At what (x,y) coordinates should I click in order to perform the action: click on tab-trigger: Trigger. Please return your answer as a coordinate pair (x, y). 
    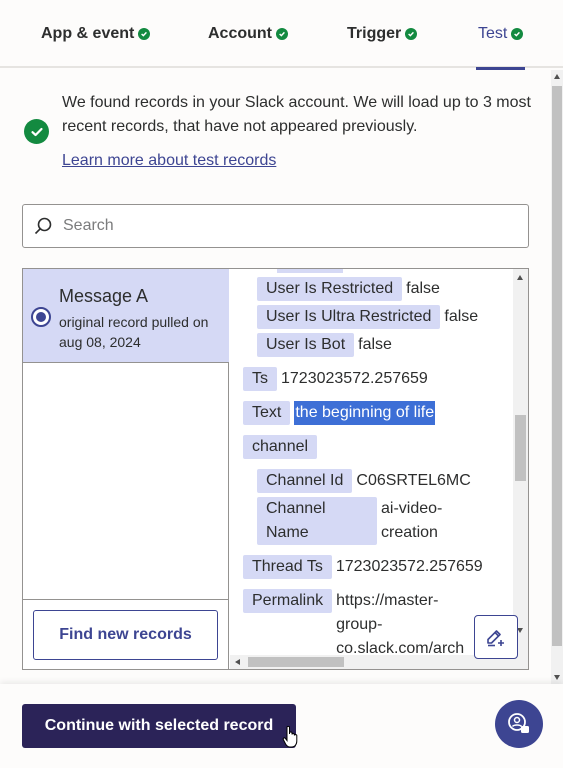
    Looking at the image, I should click on (382, 34).